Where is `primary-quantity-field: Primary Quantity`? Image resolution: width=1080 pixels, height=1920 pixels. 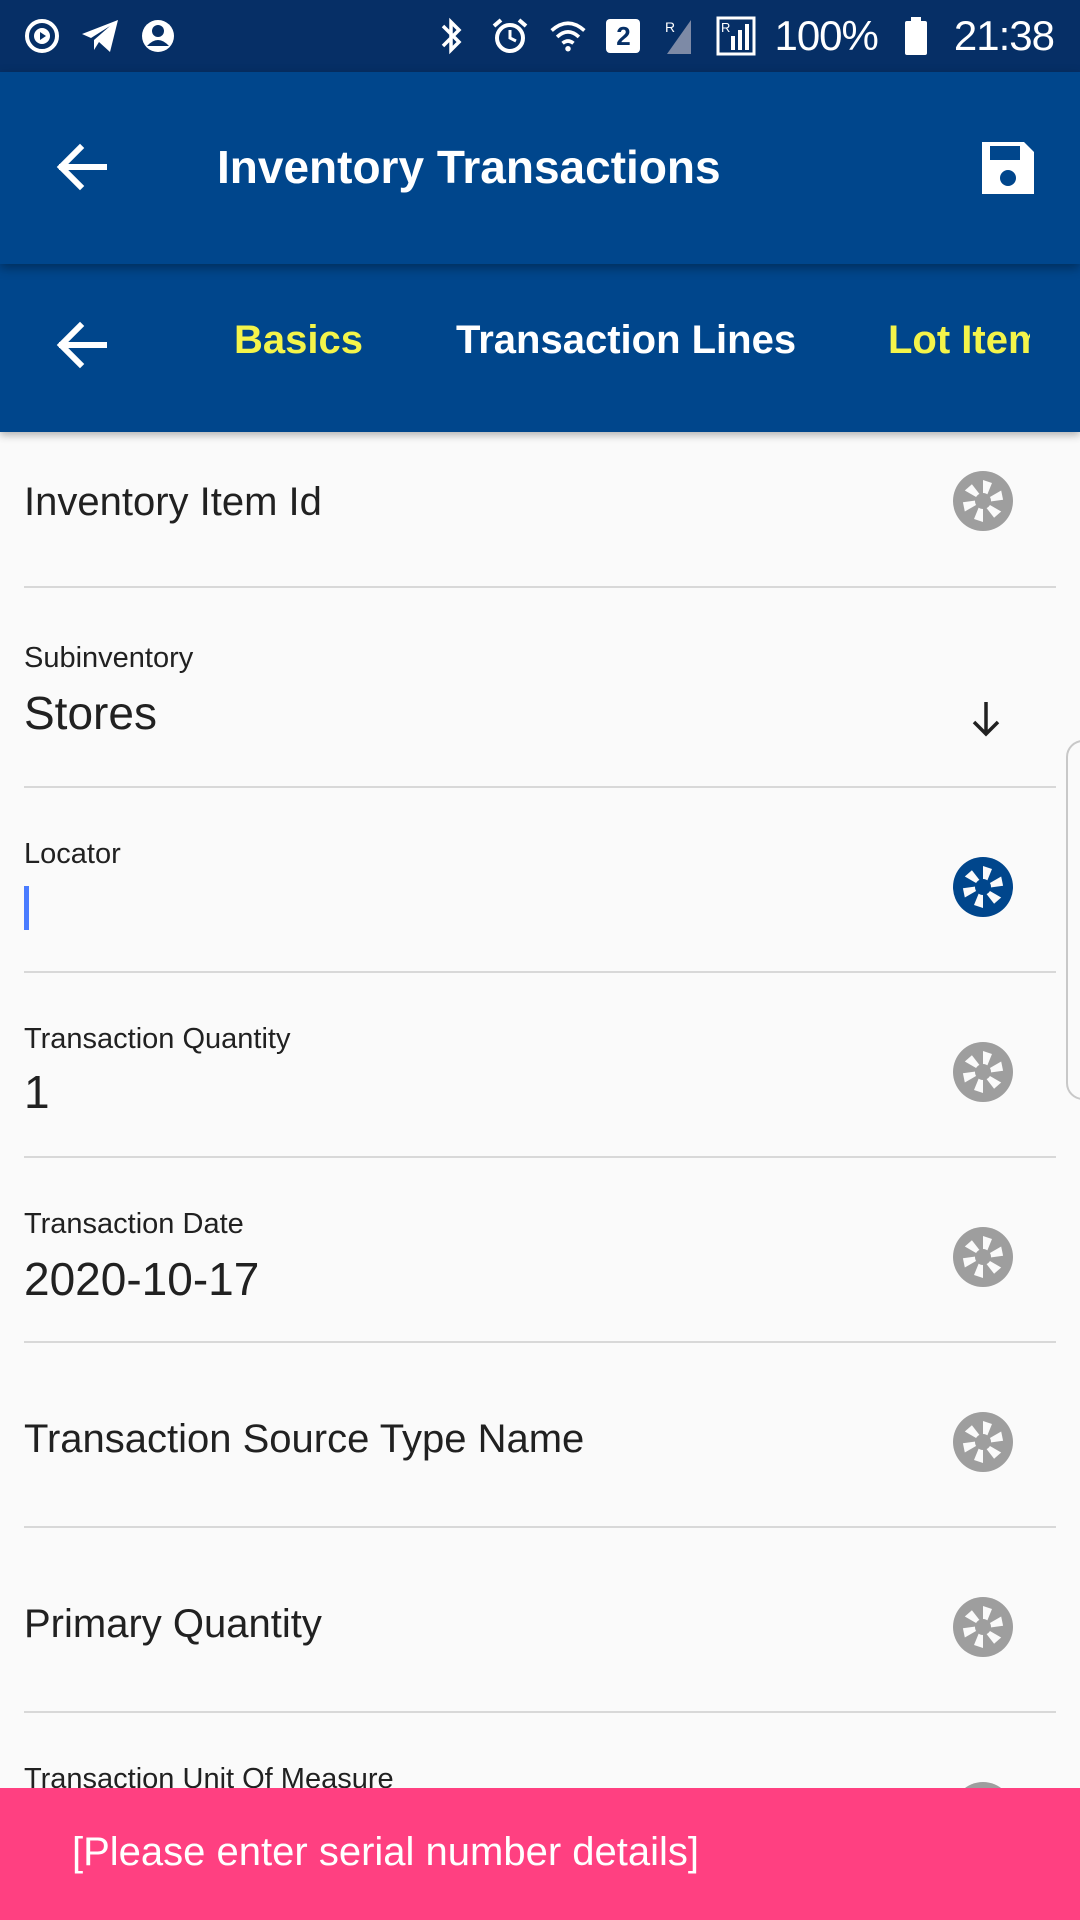
primary-quantity-field: Primary Quantity is located at coordinates (540, 1620).